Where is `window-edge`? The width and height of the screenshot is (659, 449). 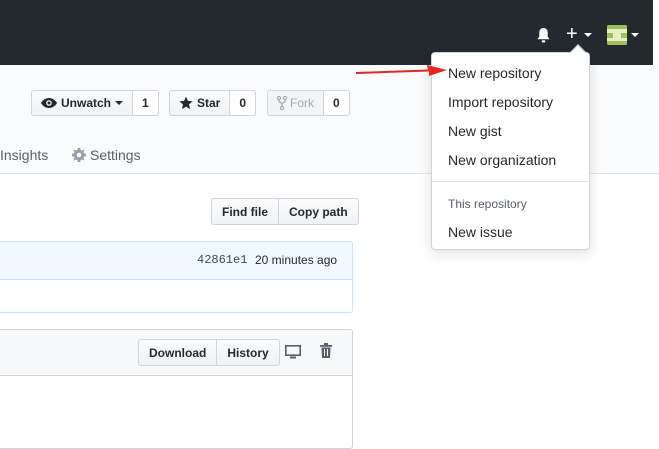
window-edge is located at coordinates (656, 32).